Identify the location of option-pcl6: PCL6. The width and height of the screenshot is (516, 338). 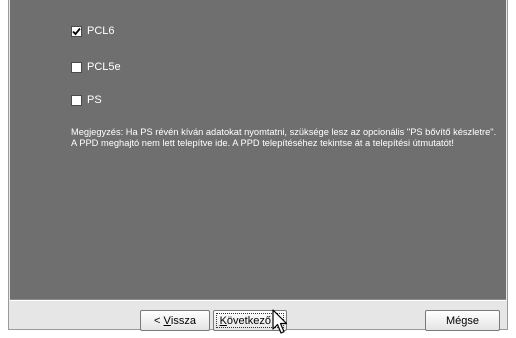
(93, 31).